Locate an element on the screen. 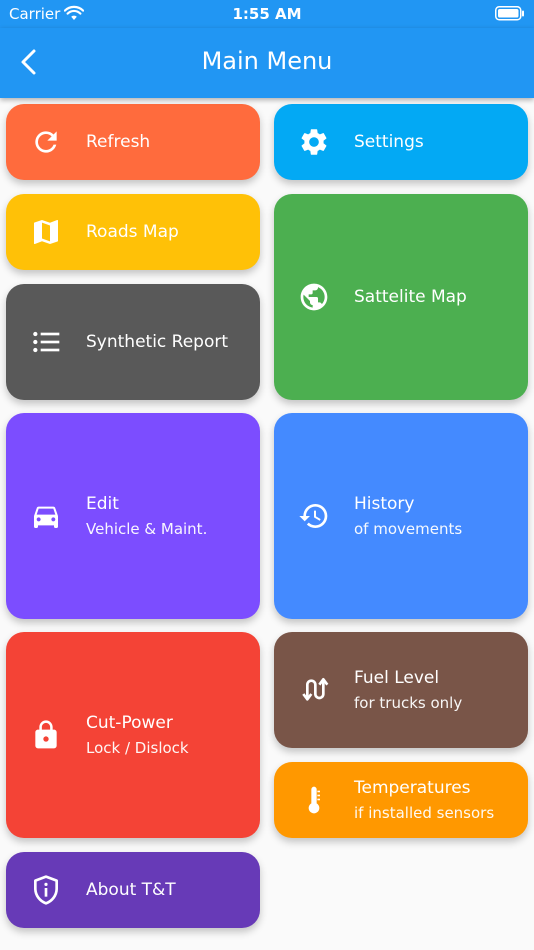 The width and height of the screenshot is (534, 950). edit-vehicle-button: Edit Vehicle & Maint. is located at coordinates (133, 516).